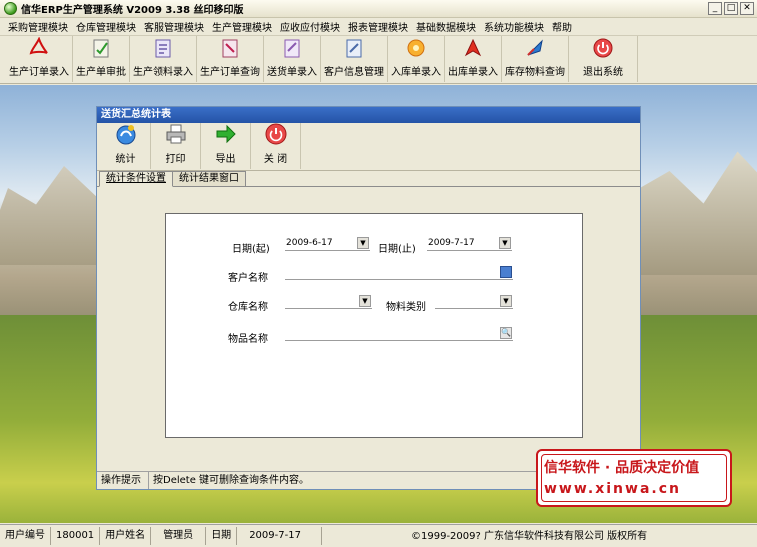  Describe the element at coordinates (248, 339) in the screenshot. I see `item-name-label: 物品名称` at that location.